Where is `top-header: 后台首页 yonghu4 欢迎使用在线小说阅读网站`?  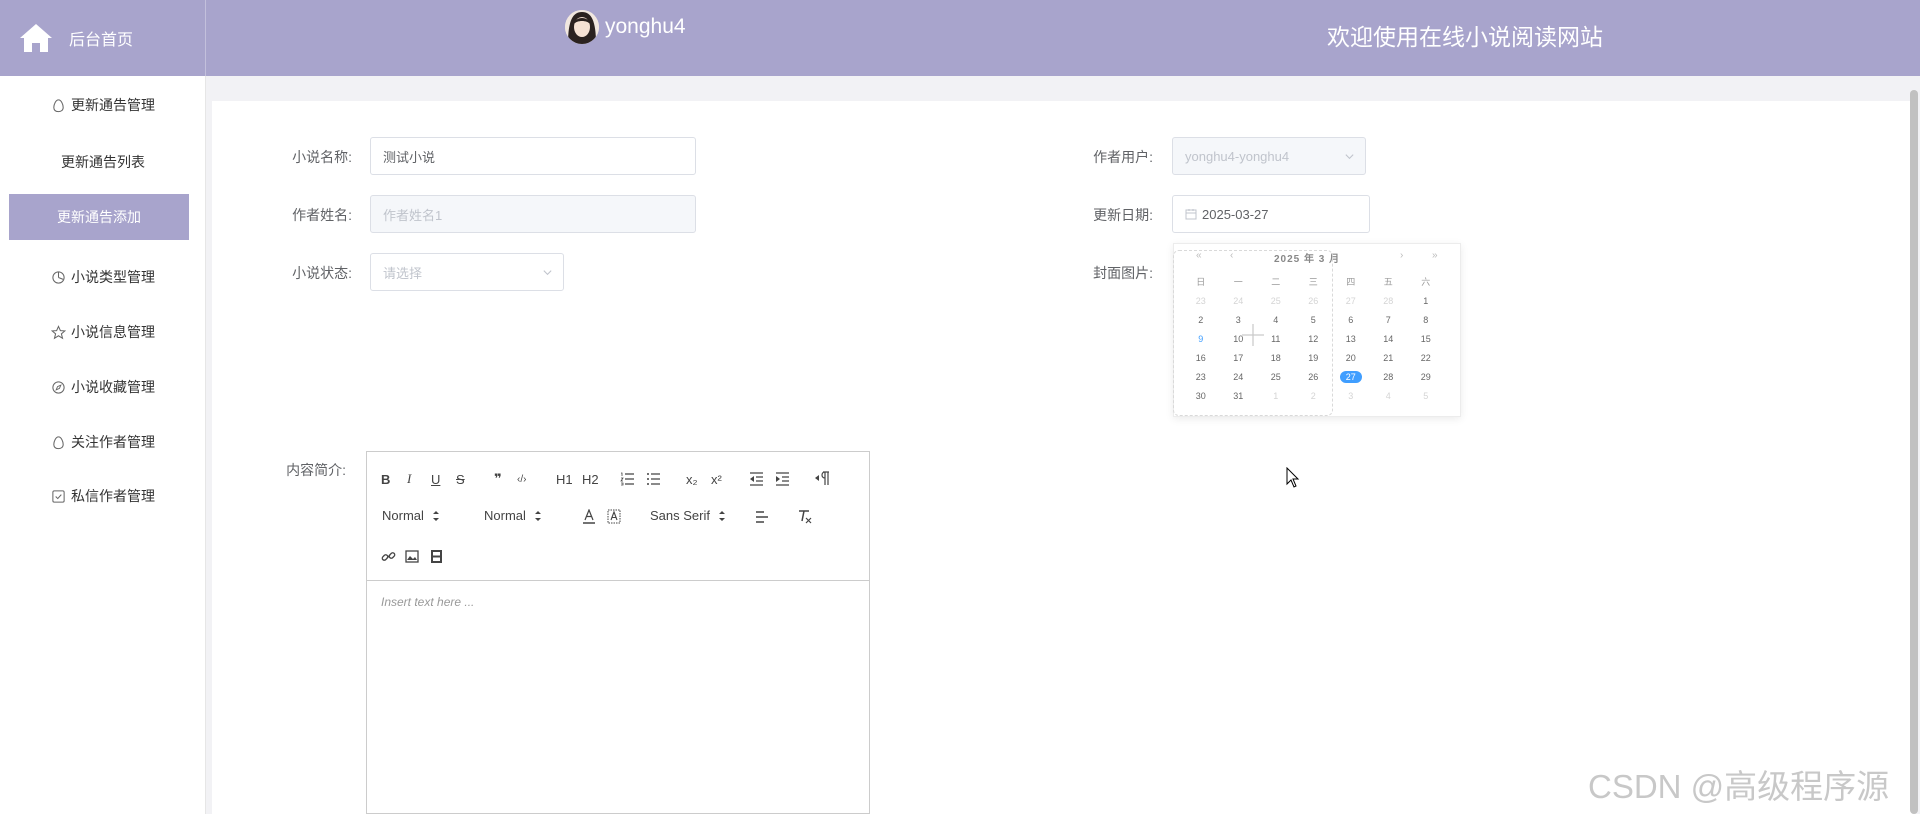 top-header: 后台首页 yonghu4 欢迎使用在线小说阅读网站 is located at coordinates (960, 38).